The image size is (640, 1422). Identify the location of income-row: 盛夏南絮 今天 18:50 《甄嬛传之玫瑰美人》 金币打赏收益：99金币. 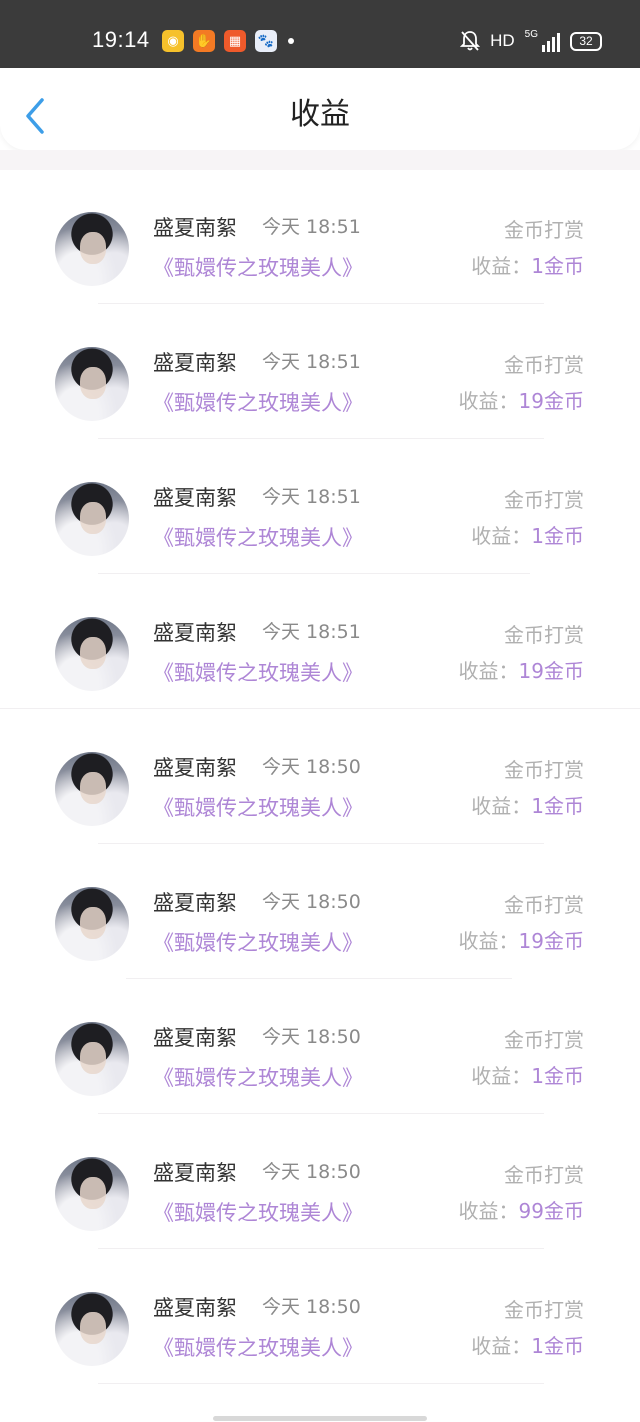
(320, 1182).